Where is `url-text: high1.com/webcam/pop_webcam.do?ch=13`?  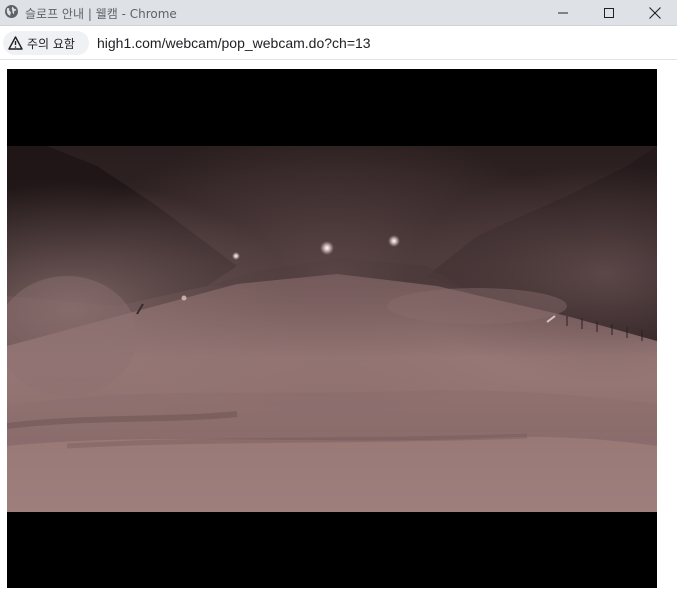 url-text: high1.com/webcam/pop_webcam.do?ch=13 is located at coordinates (234, 43).